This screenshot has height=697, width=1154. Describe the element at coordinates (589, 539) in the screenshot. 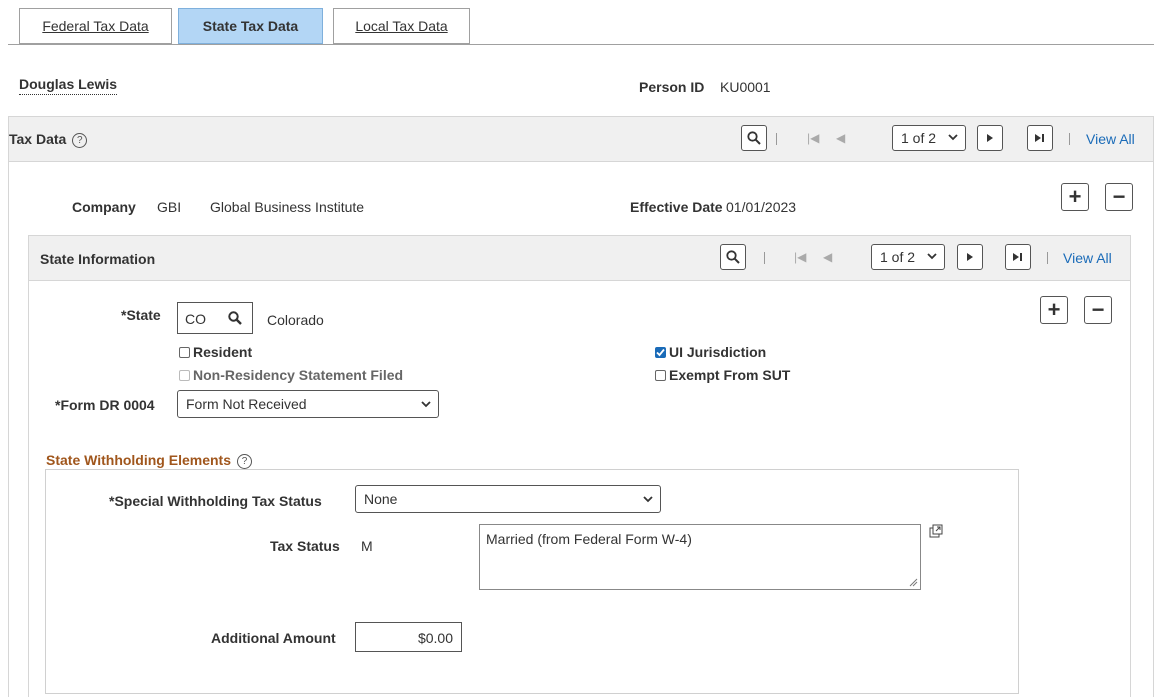

I see `tax-status-desc-text: Married (from Federal Form W-4)` at that location.